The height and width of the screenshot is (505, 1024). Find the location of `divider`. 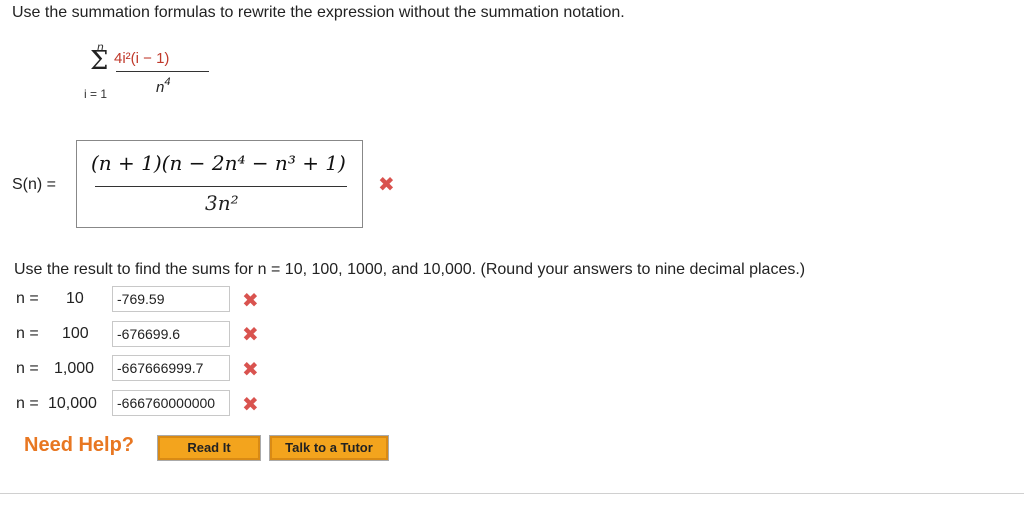

divider is located at coordinates (512, 493).